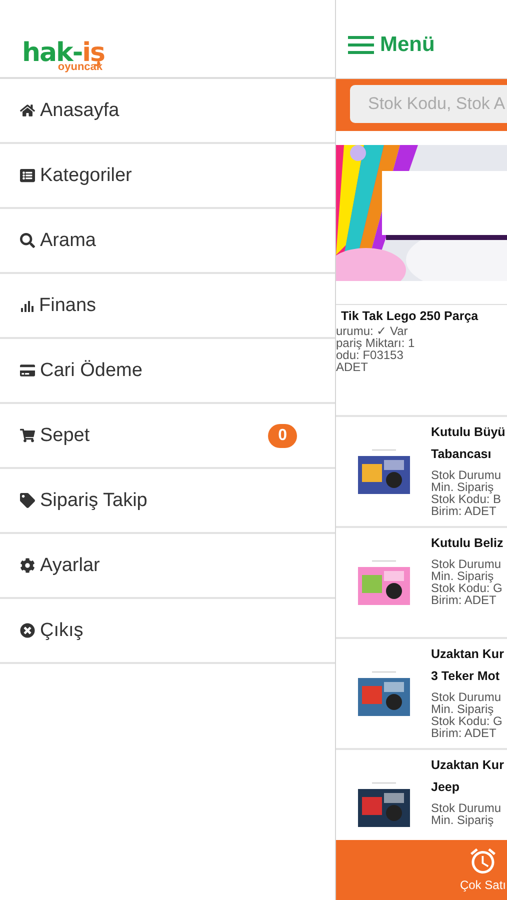  Describe the element at coordinates (353, 367) in the screenshot. I see `product-info: ADET` at that location.